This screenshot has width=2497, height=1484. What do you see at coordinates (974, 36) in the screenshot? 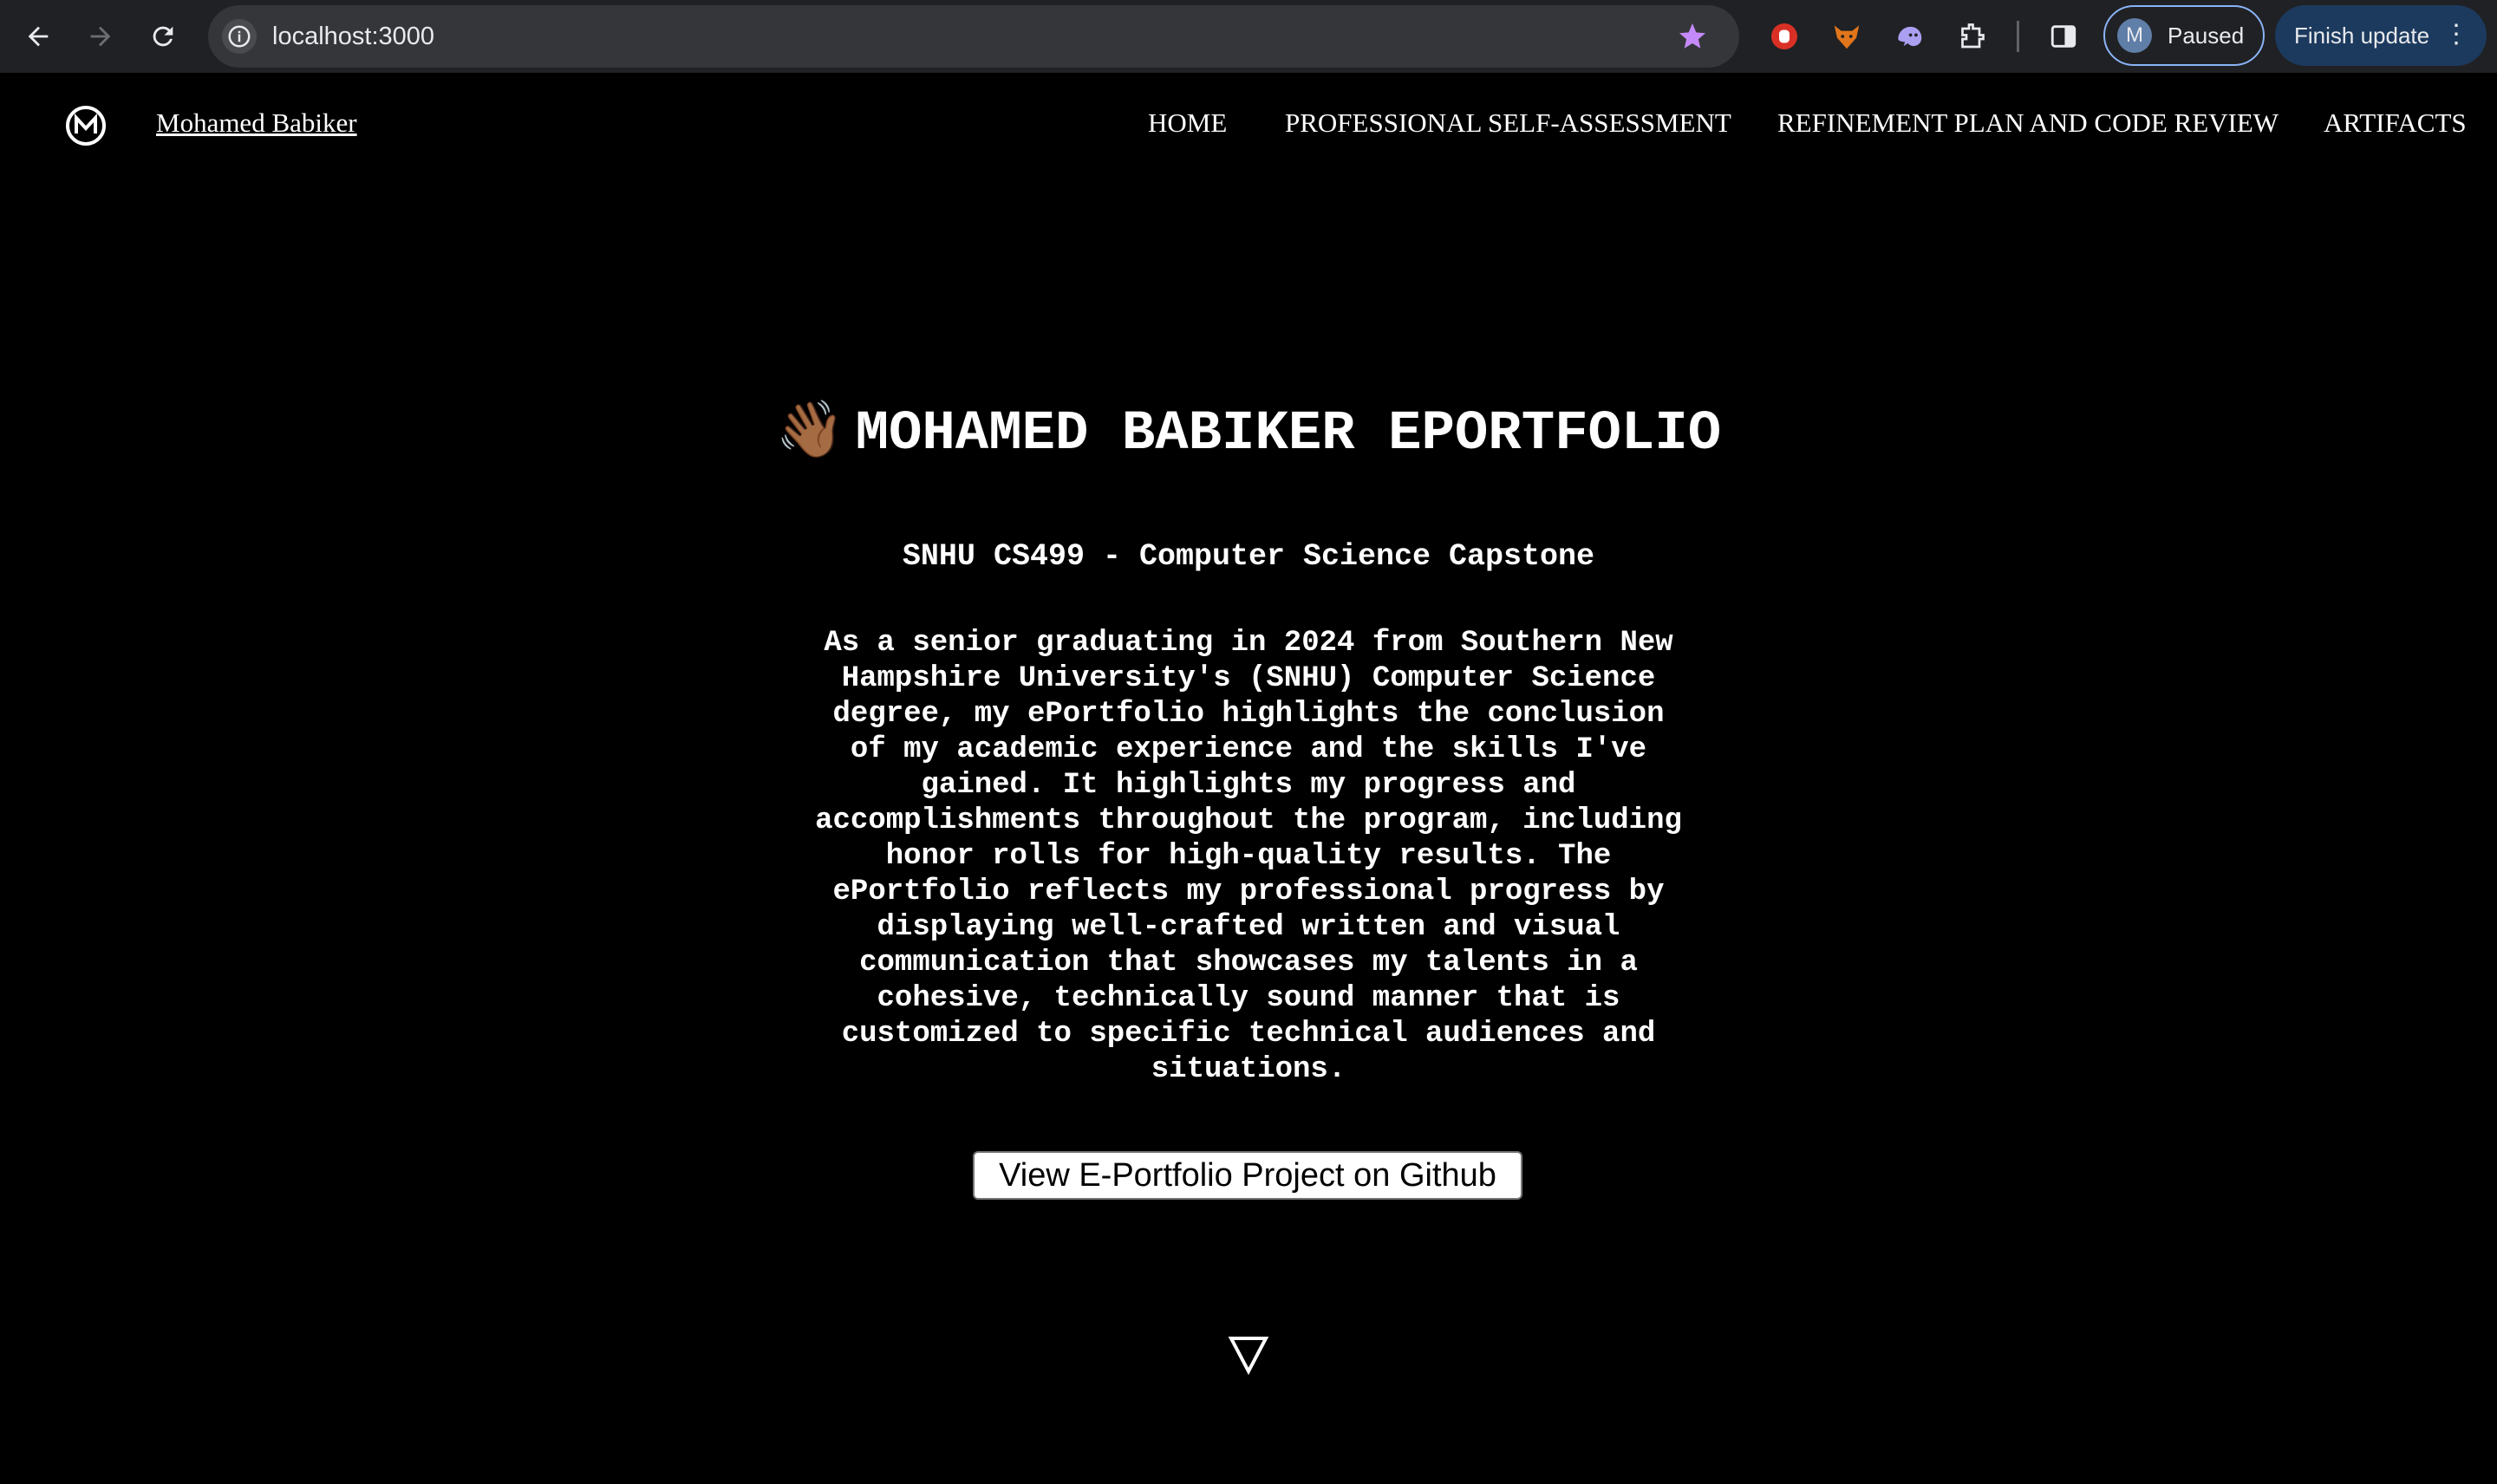
I see `address-bar: localhost:3000` at bounding box center [974, 36].